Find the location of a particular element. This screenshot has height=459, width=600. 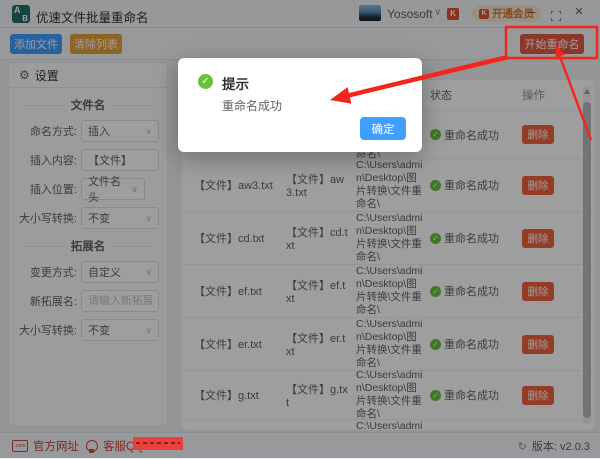

dialog-ok-button: 确定 is located at coordinates (383, 128).